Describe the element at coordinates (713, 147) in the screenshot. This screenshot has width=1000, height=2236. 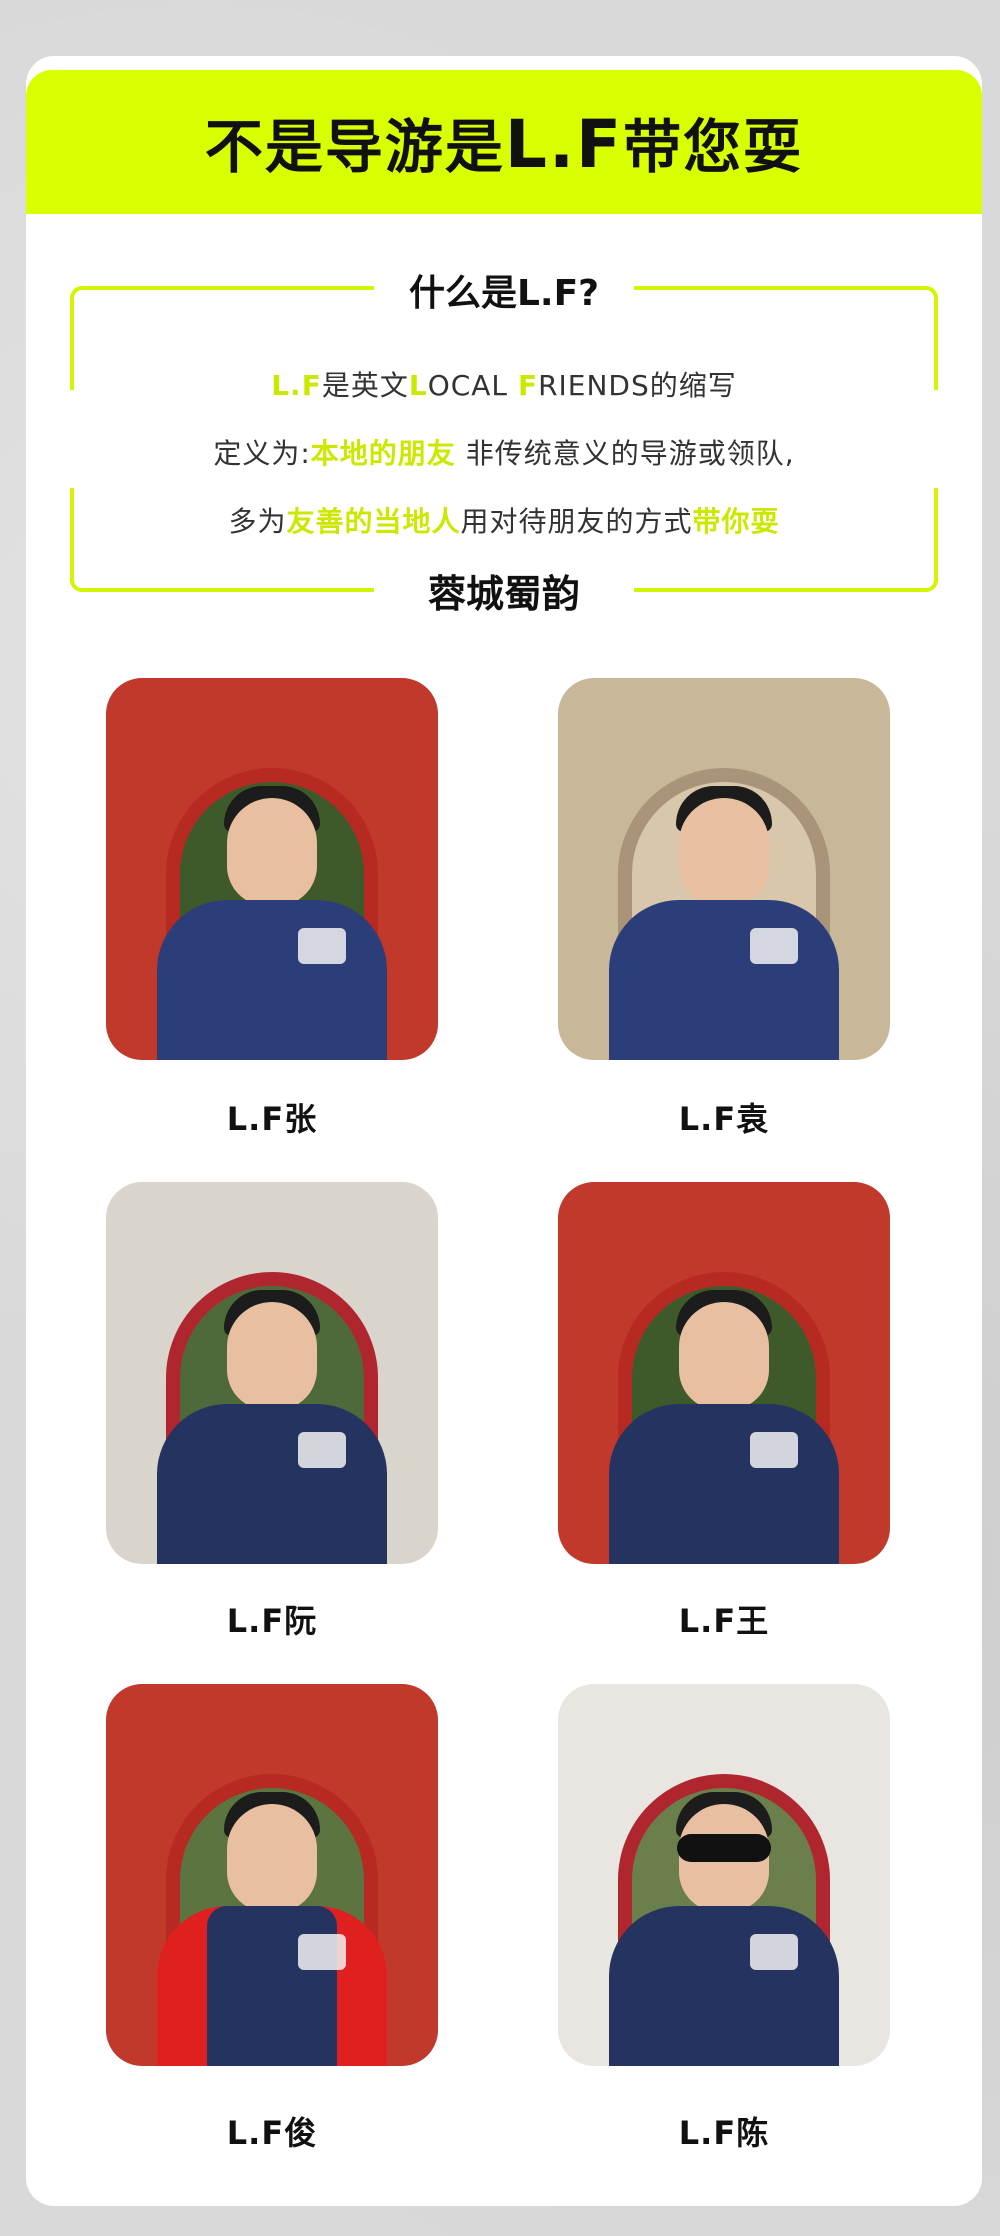
I see `title-suffix: 带您耍` at that location.